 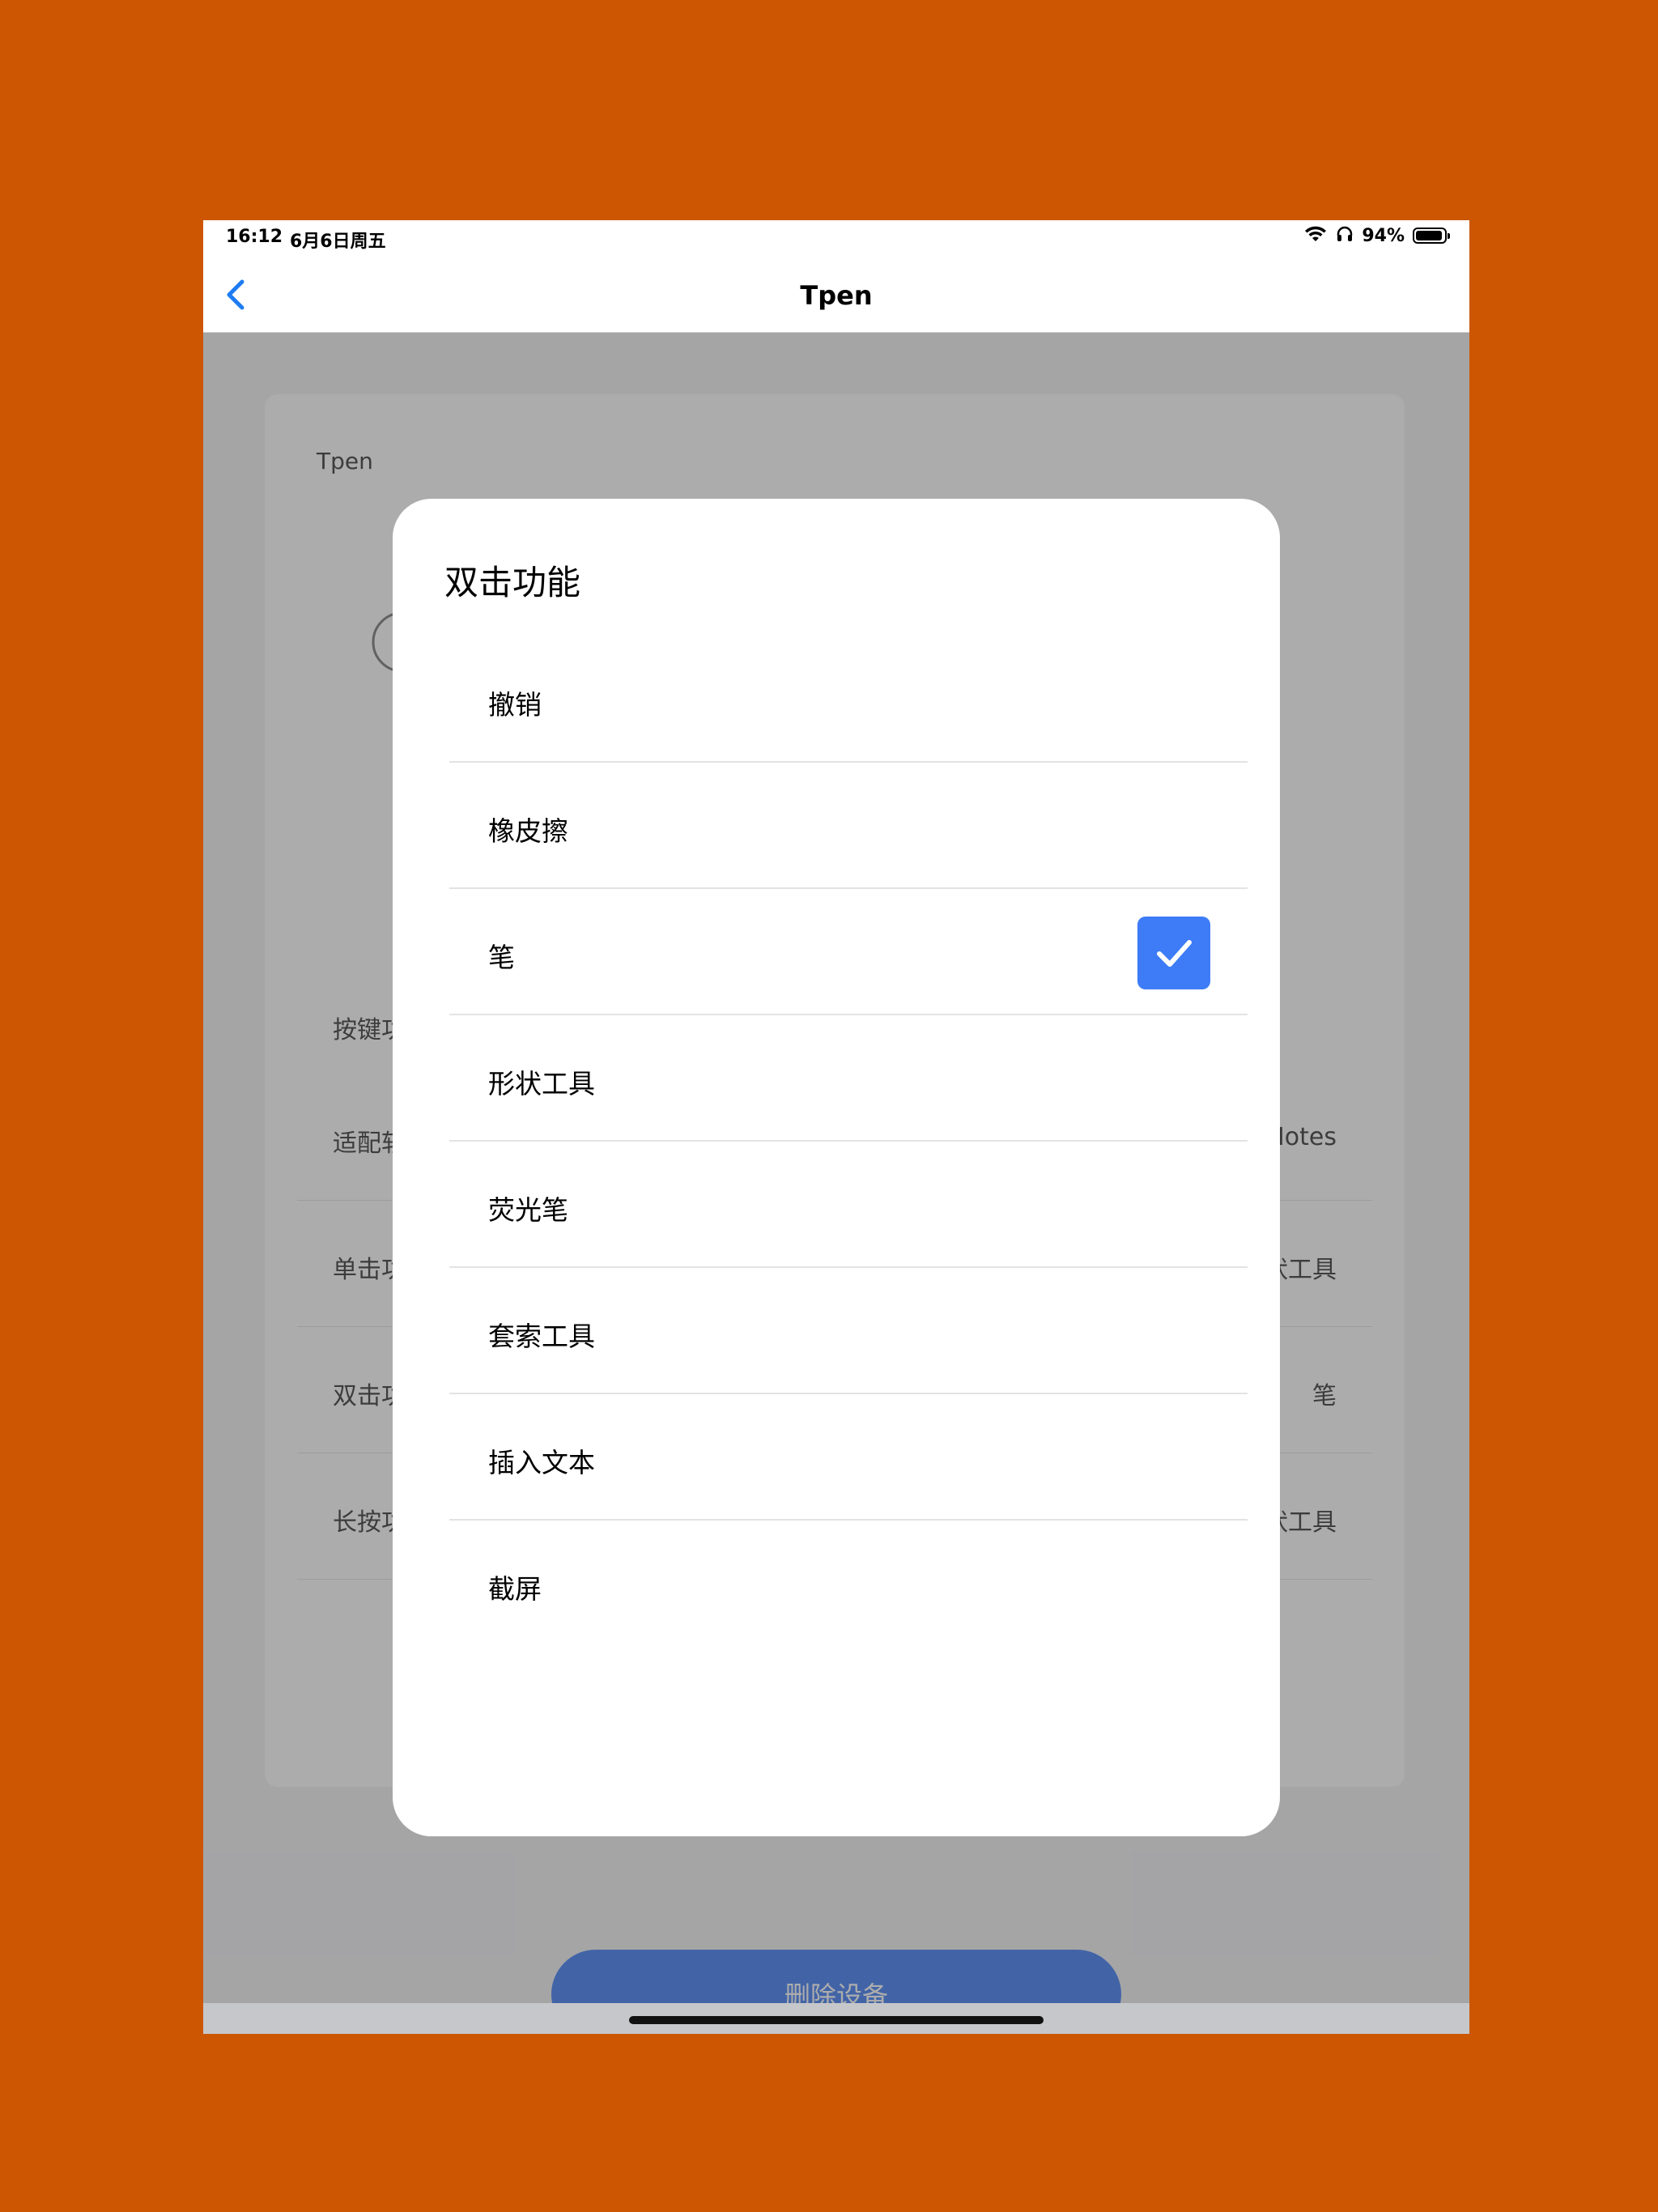 I want to click on option-label: 形状工具, so click(x=541, y=1084).